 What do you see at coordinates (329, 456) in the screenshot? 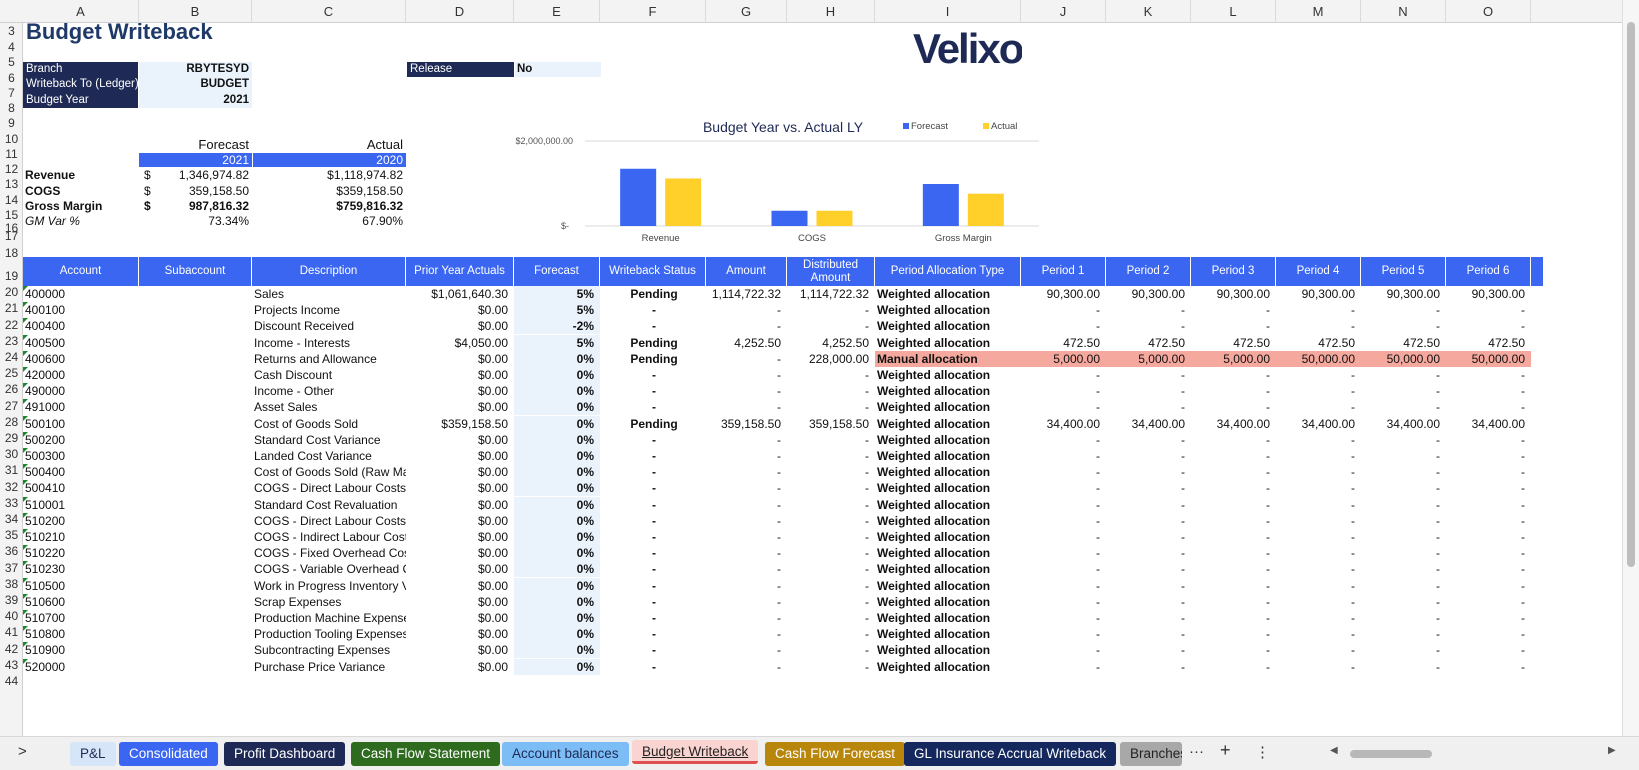
I see `table-cell: Landed Cost Variance` at bounding box center [329, 456].